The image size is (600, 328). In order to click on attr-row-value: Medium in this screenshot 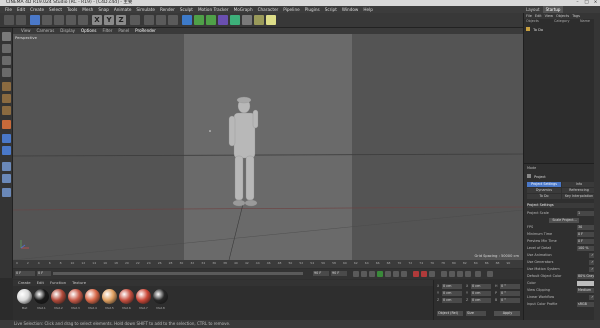, I will do `click(586, 290)`.